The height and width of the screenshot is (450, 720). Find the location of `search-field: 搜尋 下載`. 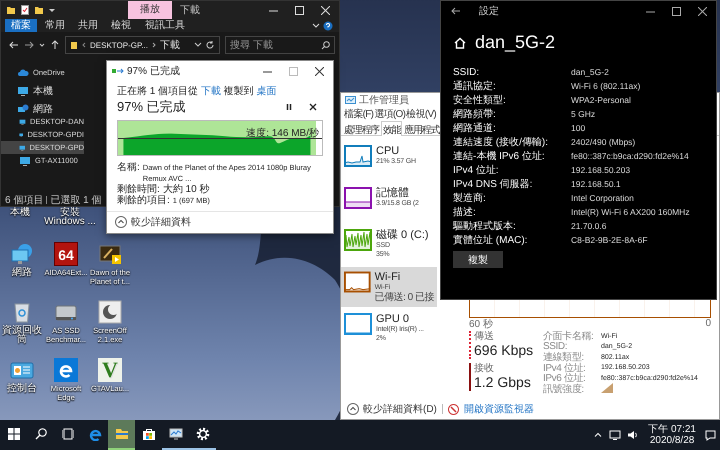

search-field: 搜尋 下載 is located at coordinates (280, 45).